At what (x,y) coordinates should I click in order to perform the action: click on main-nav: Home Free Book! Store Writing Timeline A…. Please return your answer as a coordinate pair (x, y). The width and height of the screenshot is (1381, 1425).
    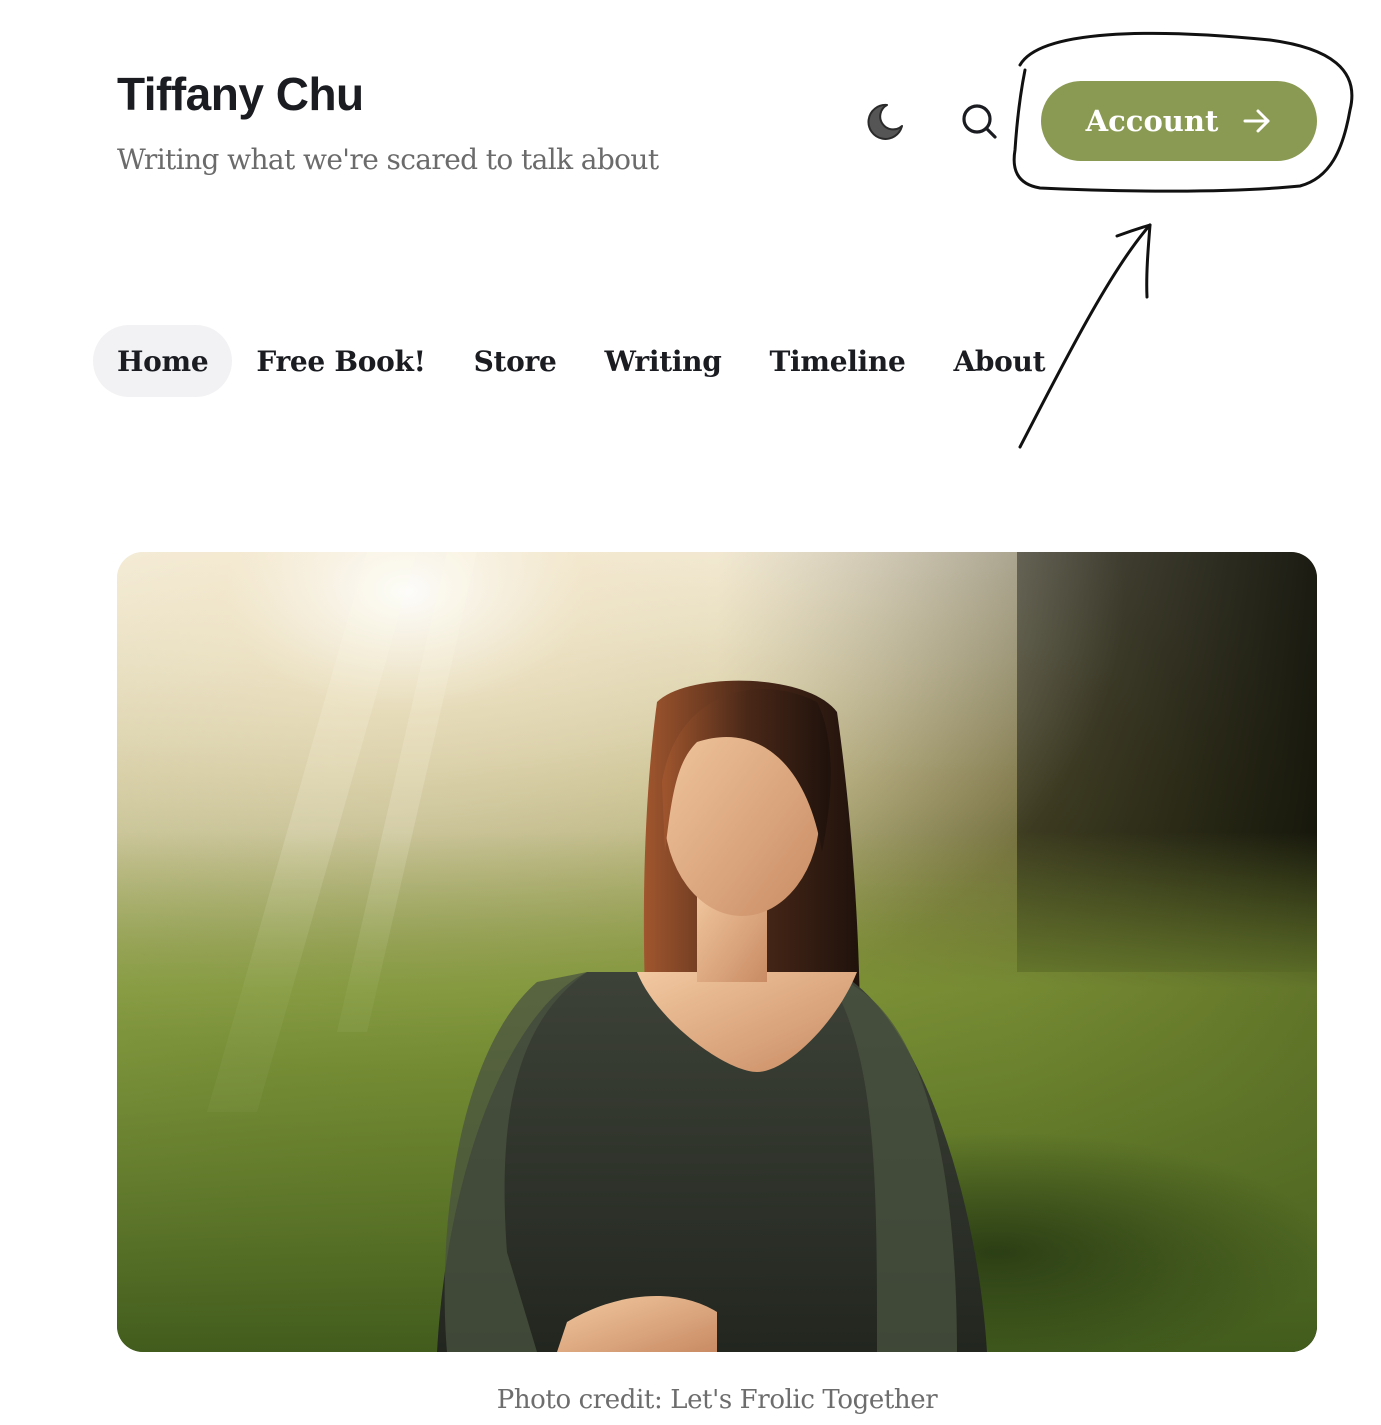
    Looking at the image, I should click on (581, 361).